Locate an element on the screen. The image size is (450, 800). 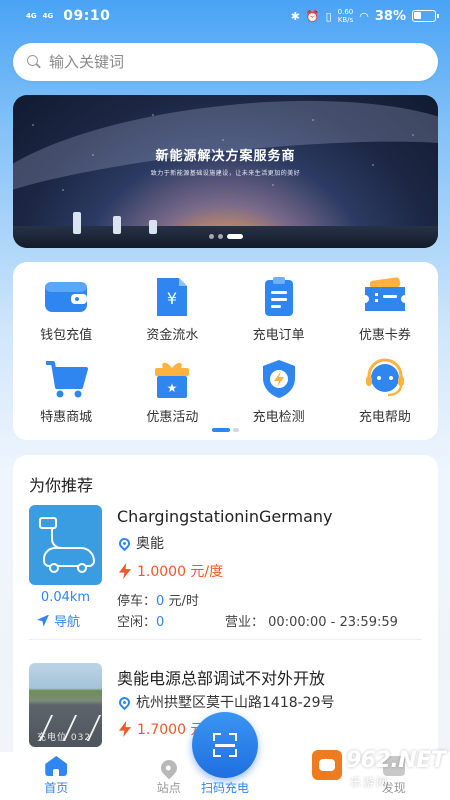
parking-label: 停车： is located at coordinates (137, 601).